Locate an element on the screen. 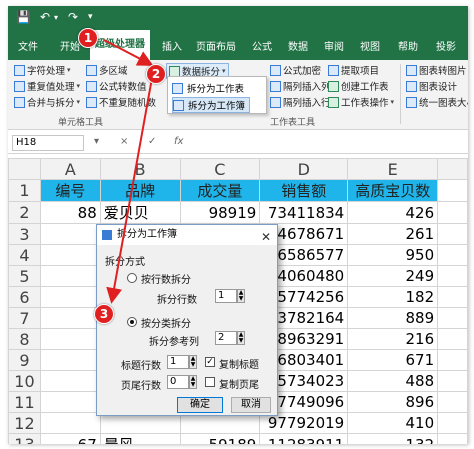 This screenshot has height=449, width=474. table-cell: 182 is located at coordinates (393, 297).